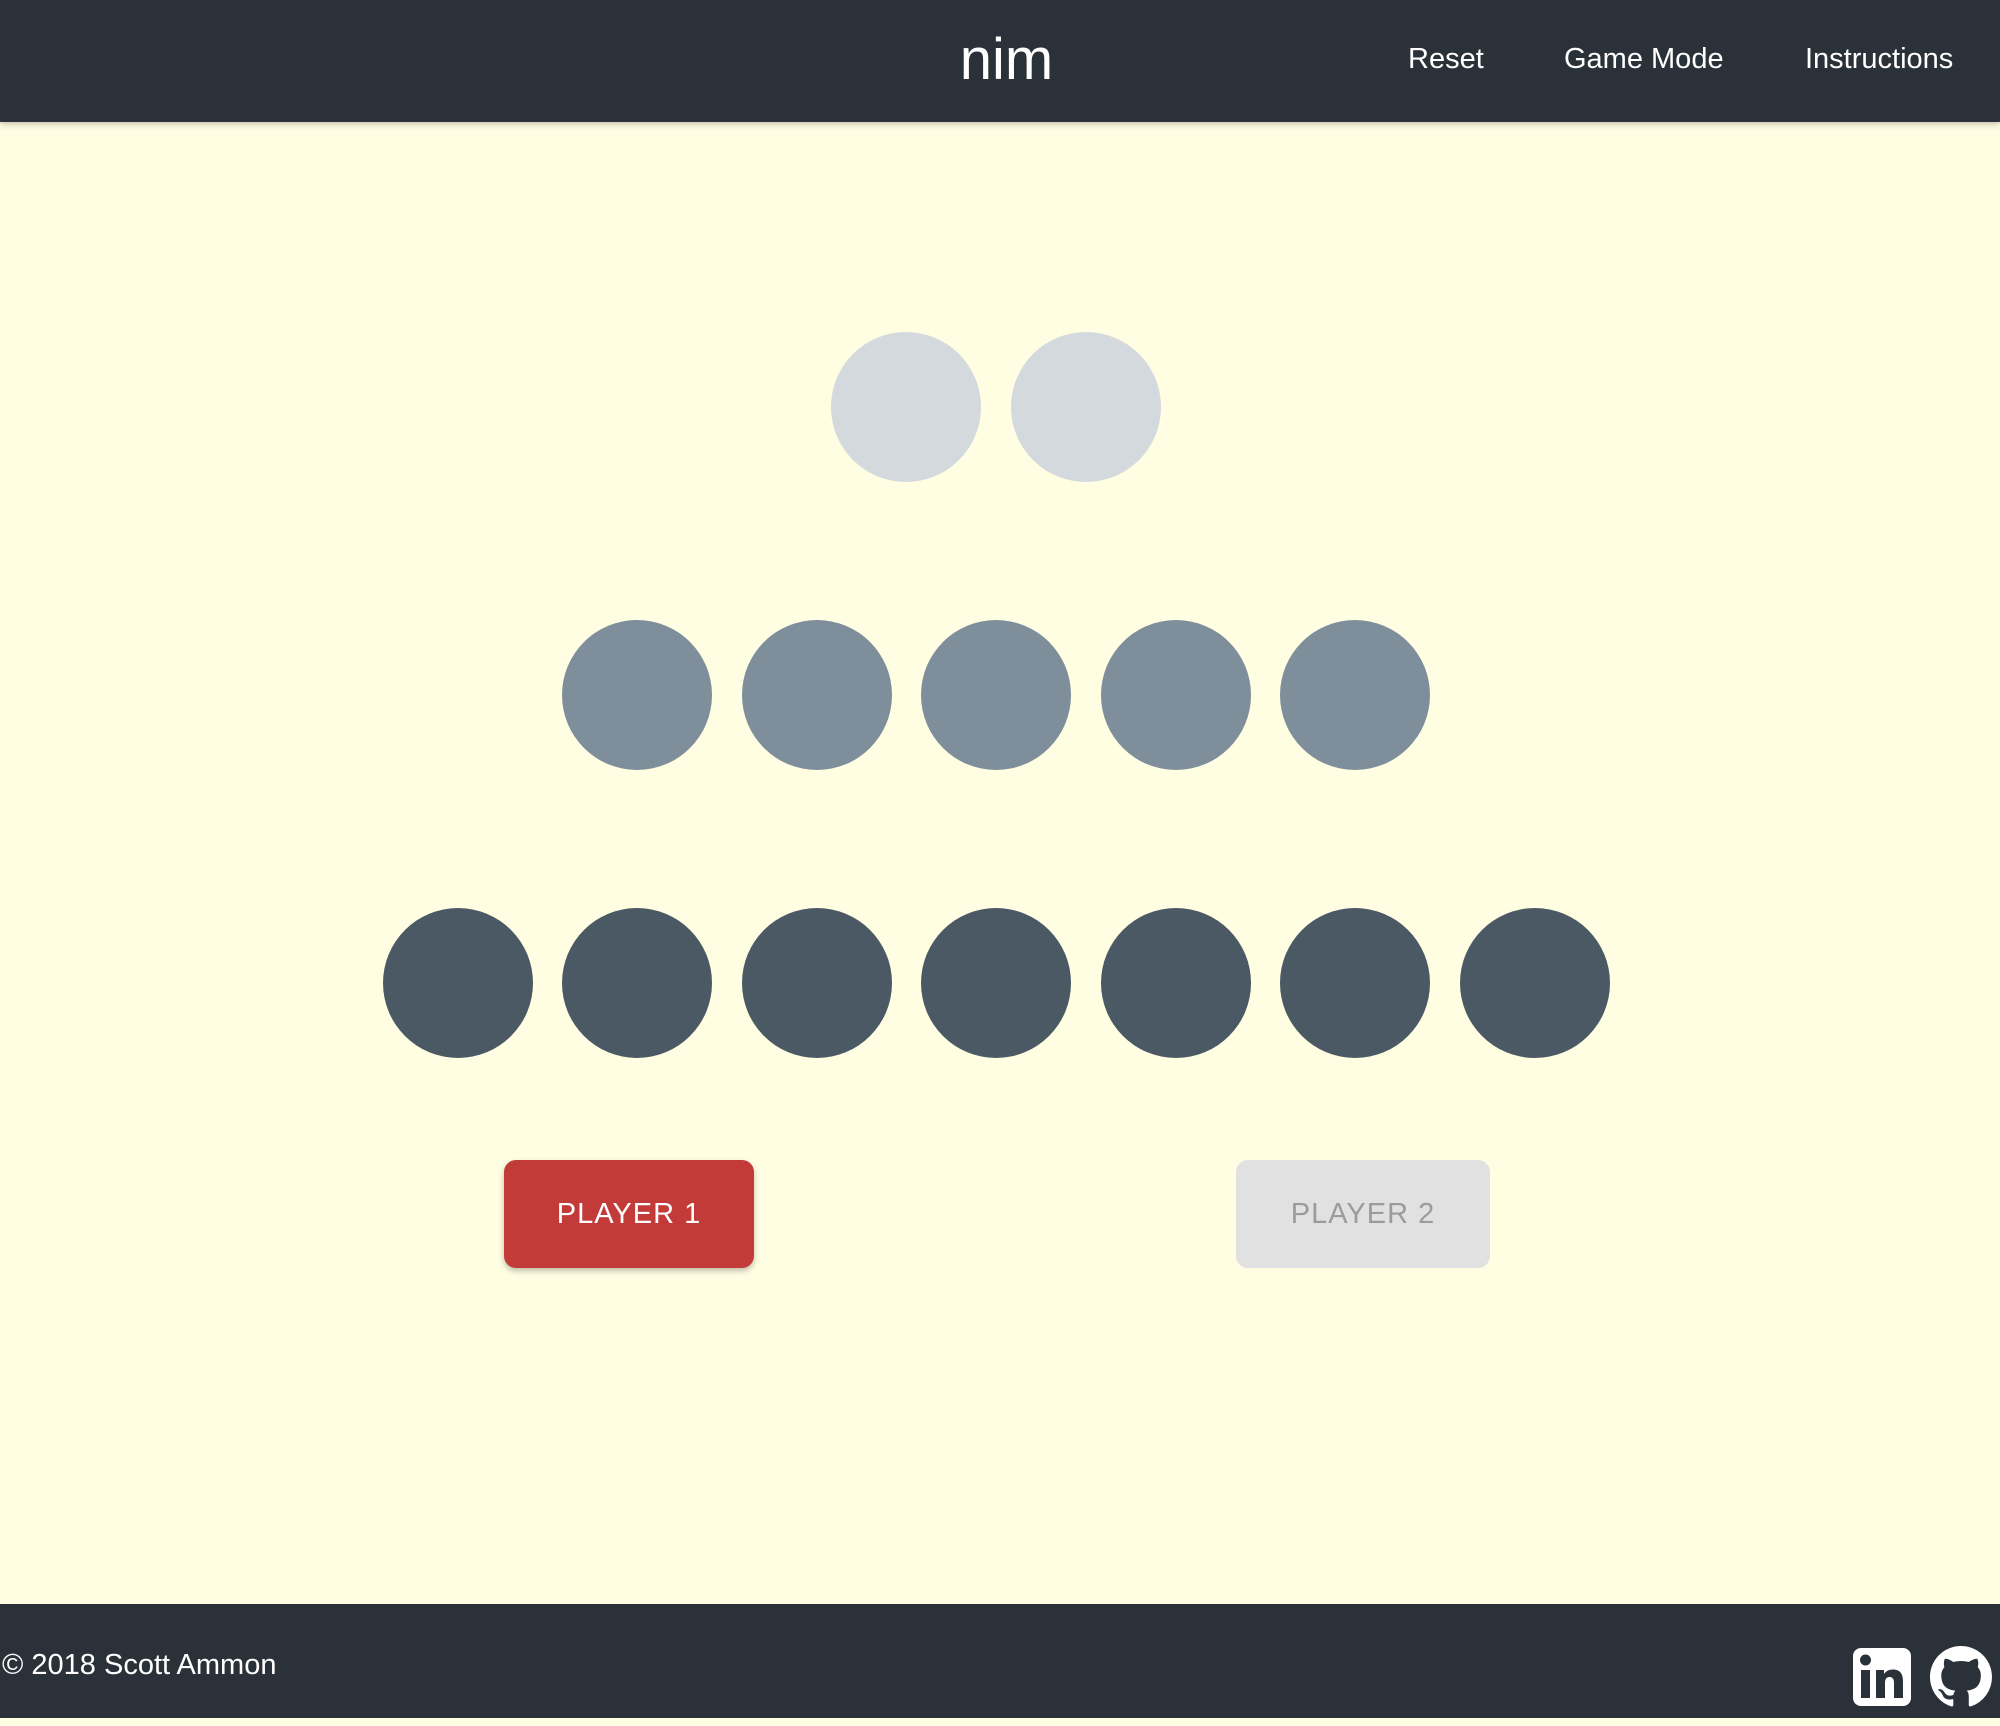 The height and width of the screenshot is (1726, 2000). Describe the element at coordinates (1363, 1214) in the screenshot. I see `player-2-button: PLAYER 2` at that location.